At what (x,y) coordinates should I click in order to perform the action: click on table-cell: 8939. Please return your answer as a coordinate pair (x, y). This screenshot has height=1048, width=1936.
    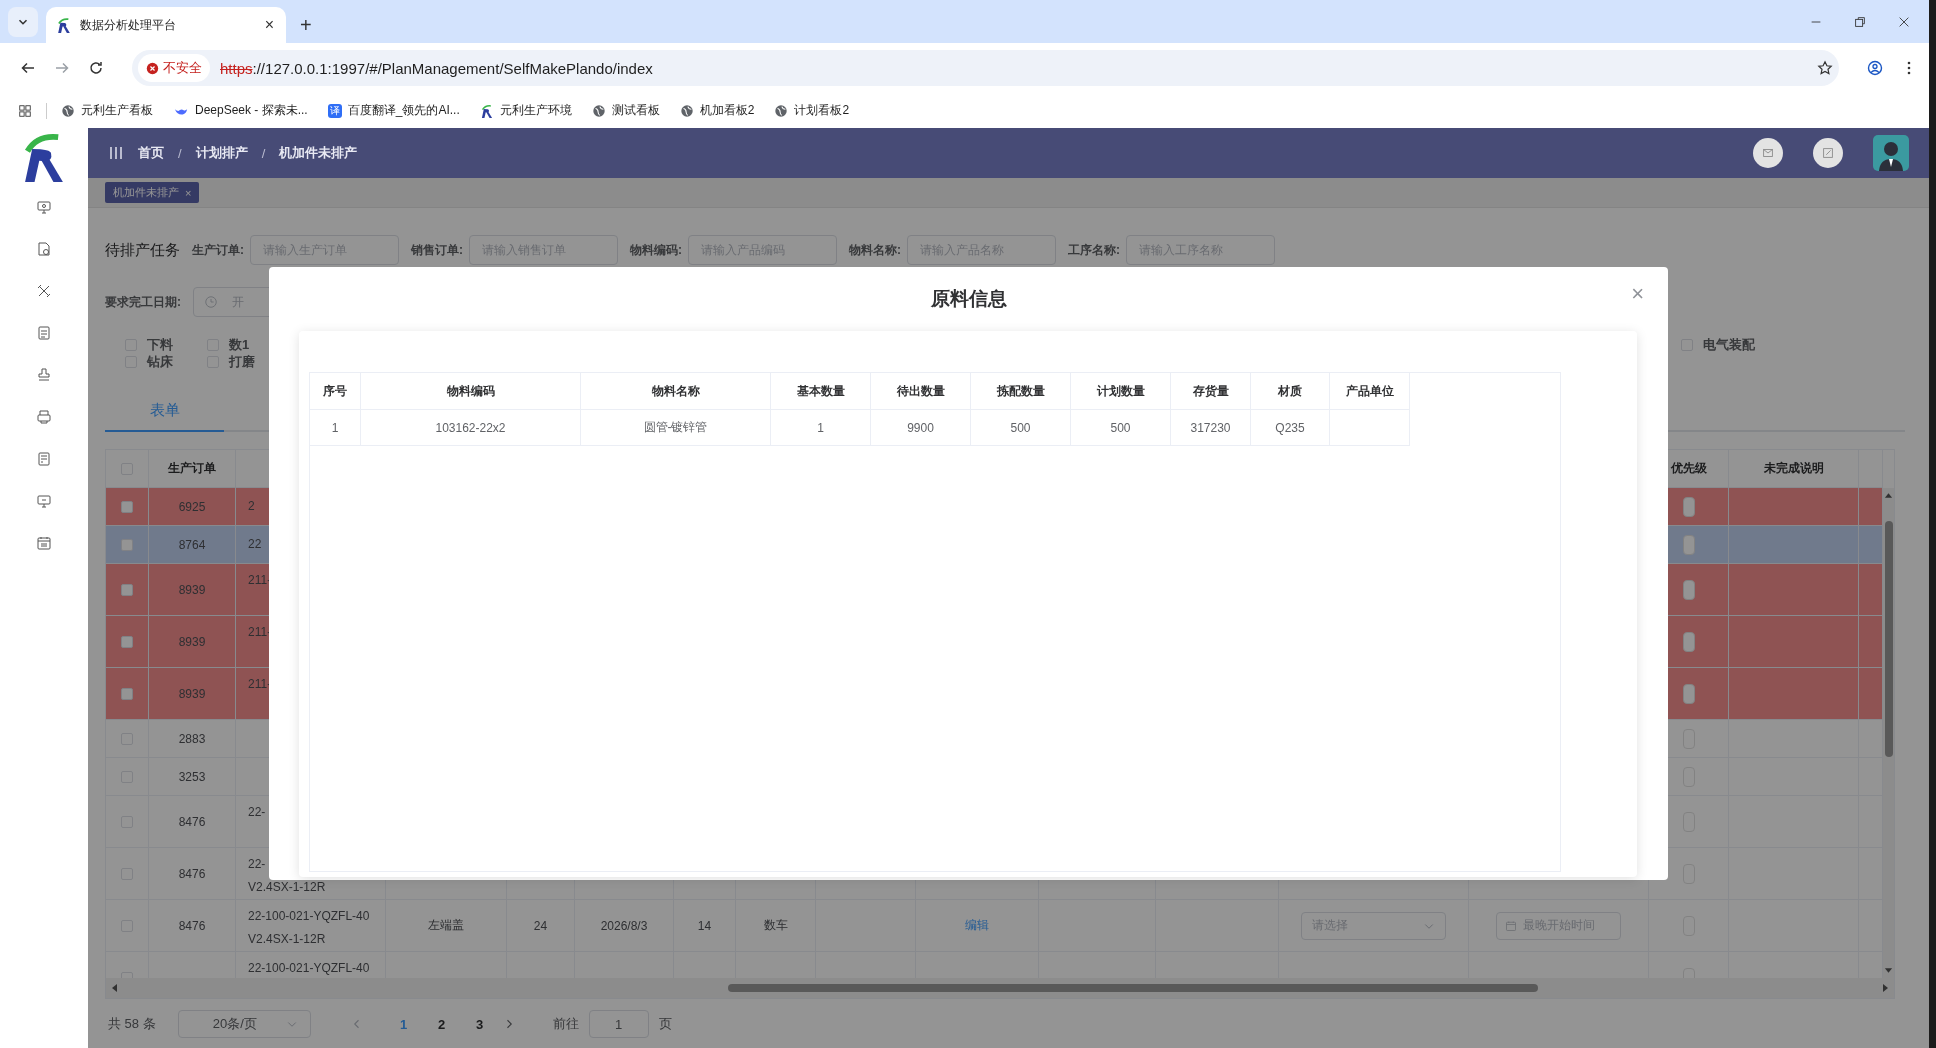
    Looking at the image, I should click on (192, 641).